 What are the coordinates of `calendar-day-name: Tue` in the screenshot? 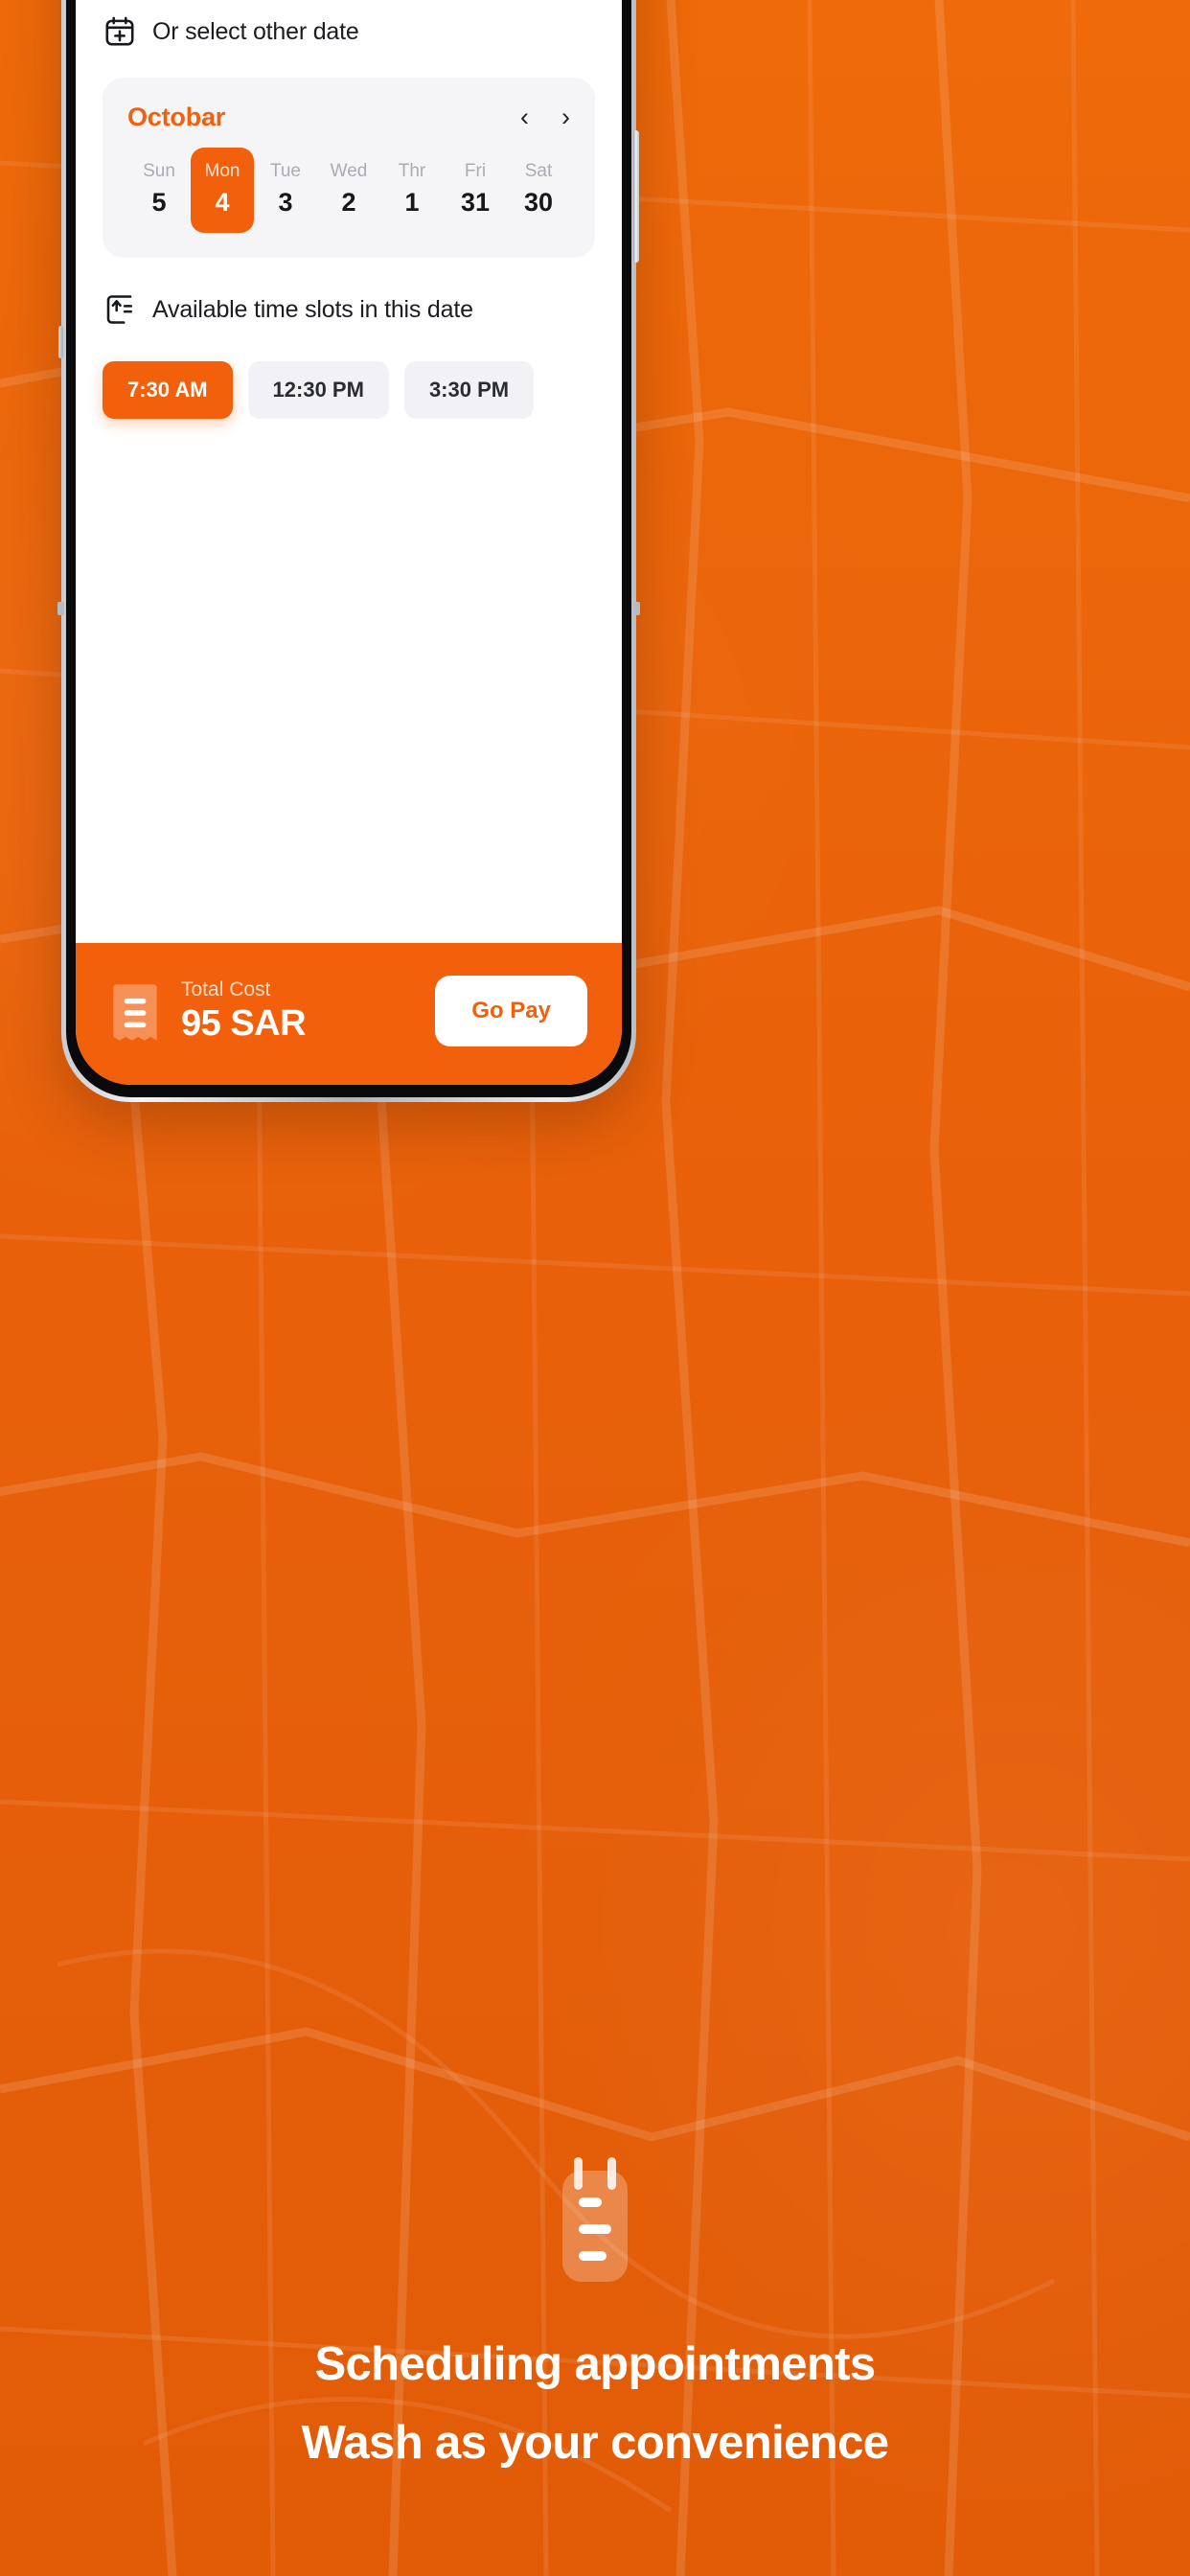 It's located at (286, 171).